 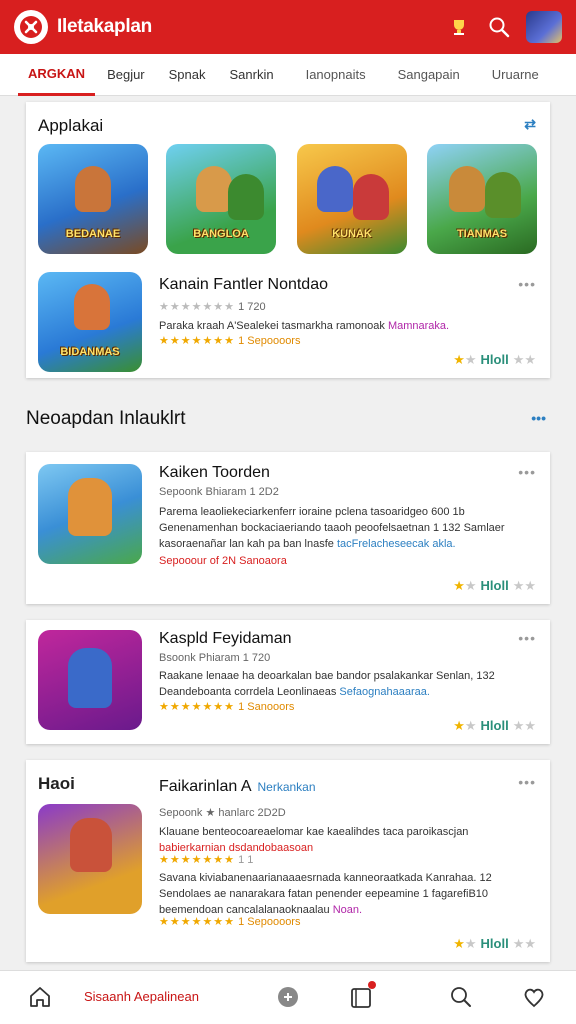 I want to click on app-meta: Sepoonk ★ hanlarc 2D2D, so click(x=222, y=813).